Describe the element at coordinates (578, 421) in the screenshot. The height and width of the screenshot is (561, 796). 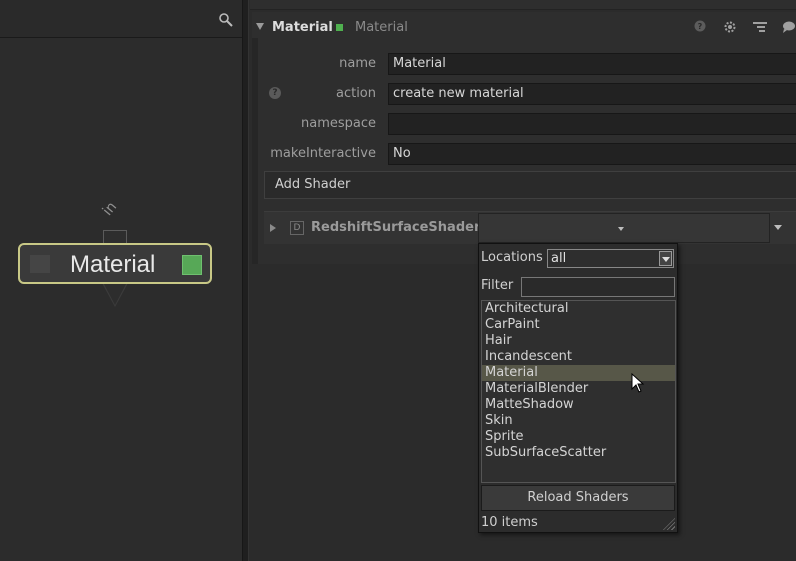
I see `list-item: Skin` at that location.